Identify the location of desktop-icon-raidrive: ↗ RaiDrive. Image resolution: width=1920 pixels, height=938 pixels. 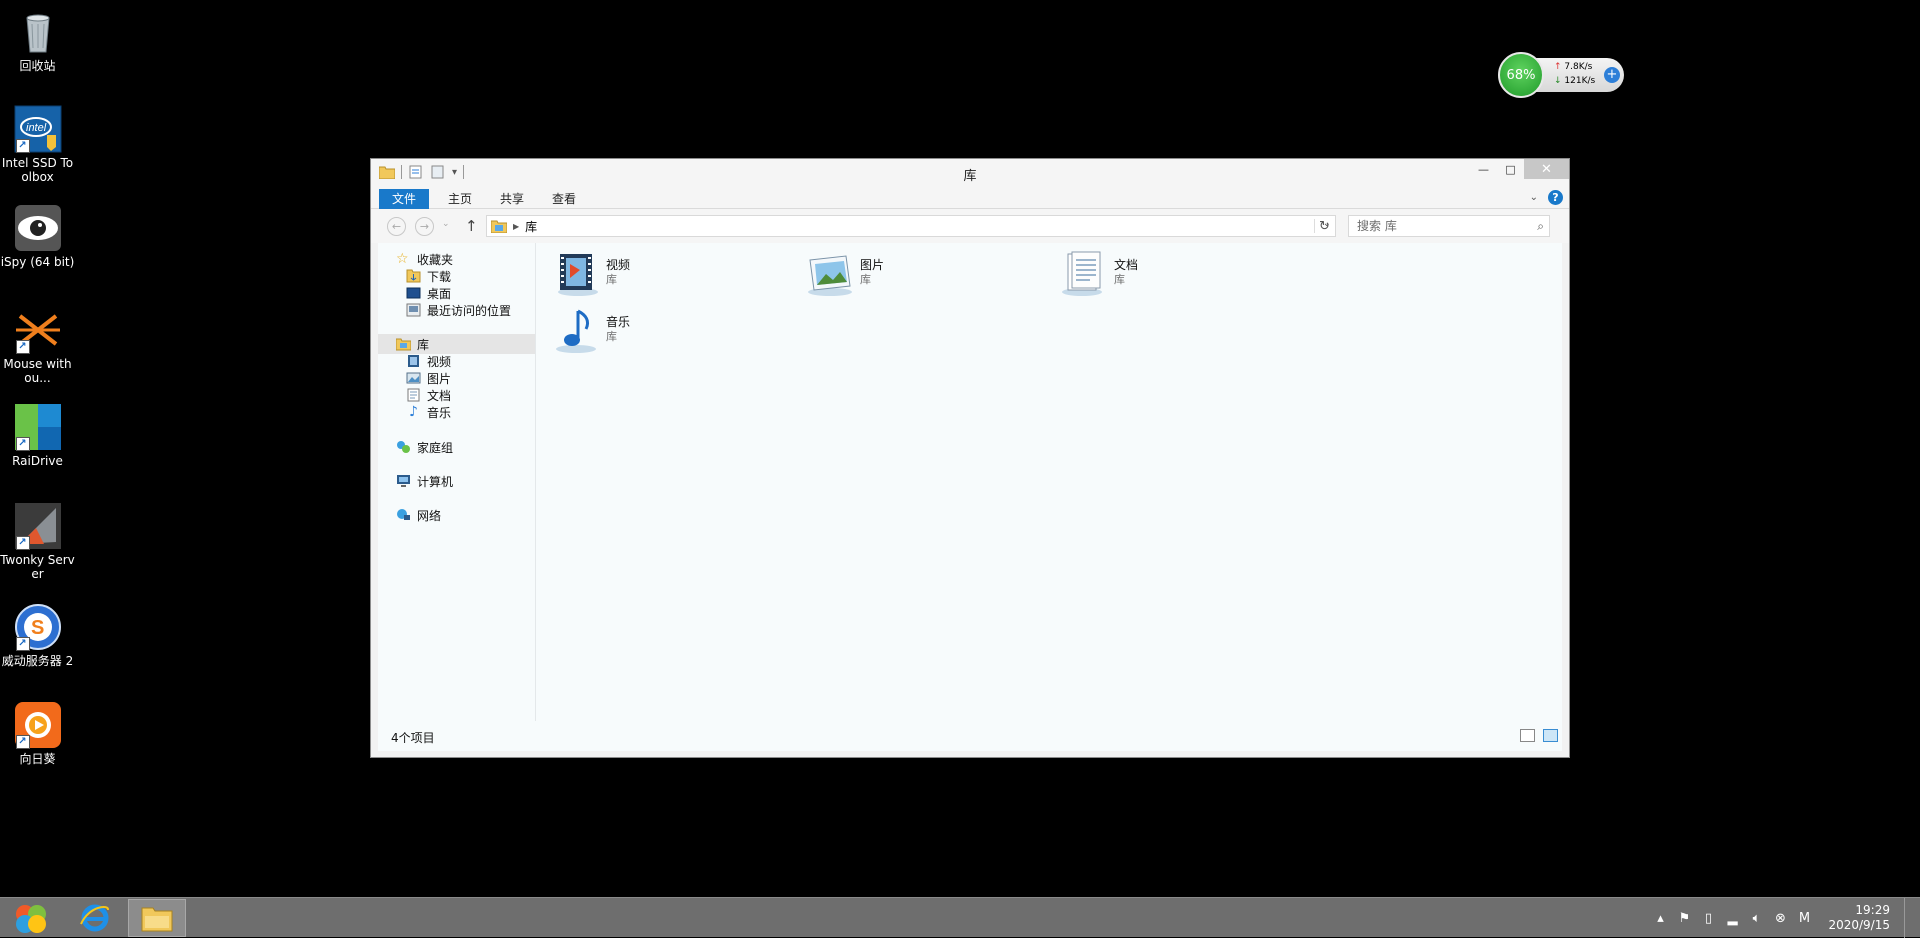
(37, 435).